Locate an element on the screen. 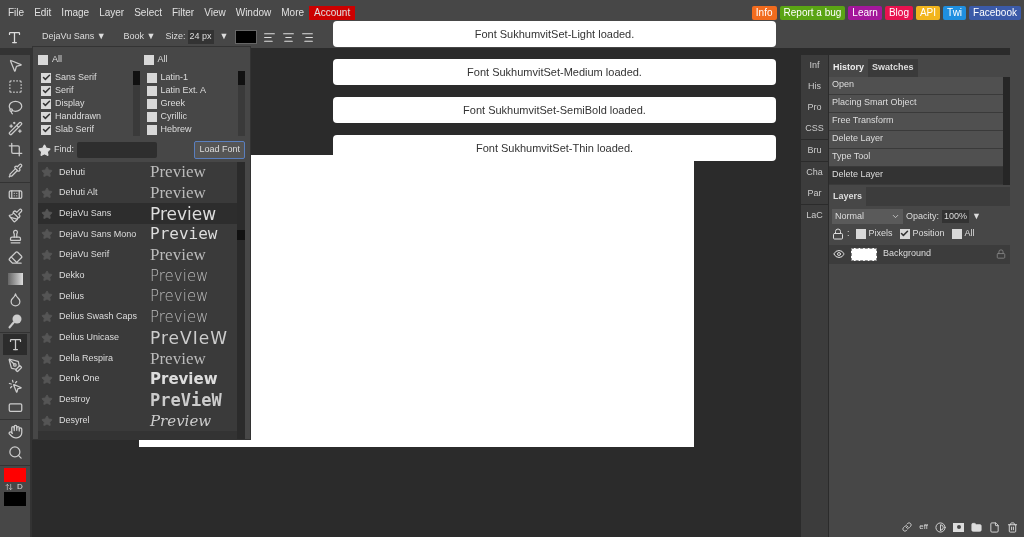 The image size is (1024, 537). font-row: DejaVu Sans Preview is located at coordinates (137, 214).